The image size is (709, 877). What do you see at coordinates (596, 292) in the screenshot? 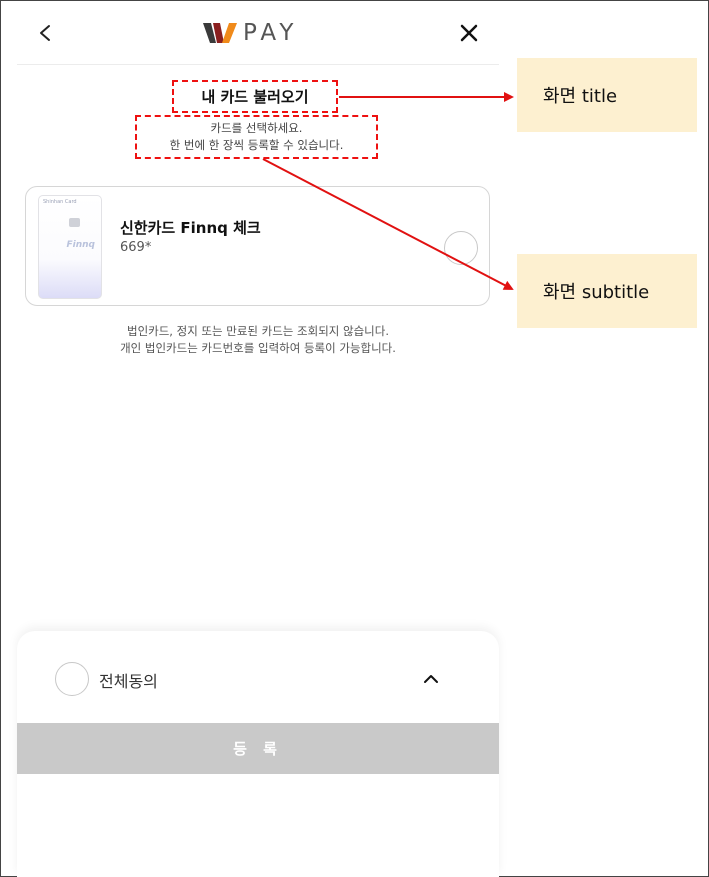
I see `annotation-subtitle-text: 화면 subtitle` at bounding box center [596, 292].